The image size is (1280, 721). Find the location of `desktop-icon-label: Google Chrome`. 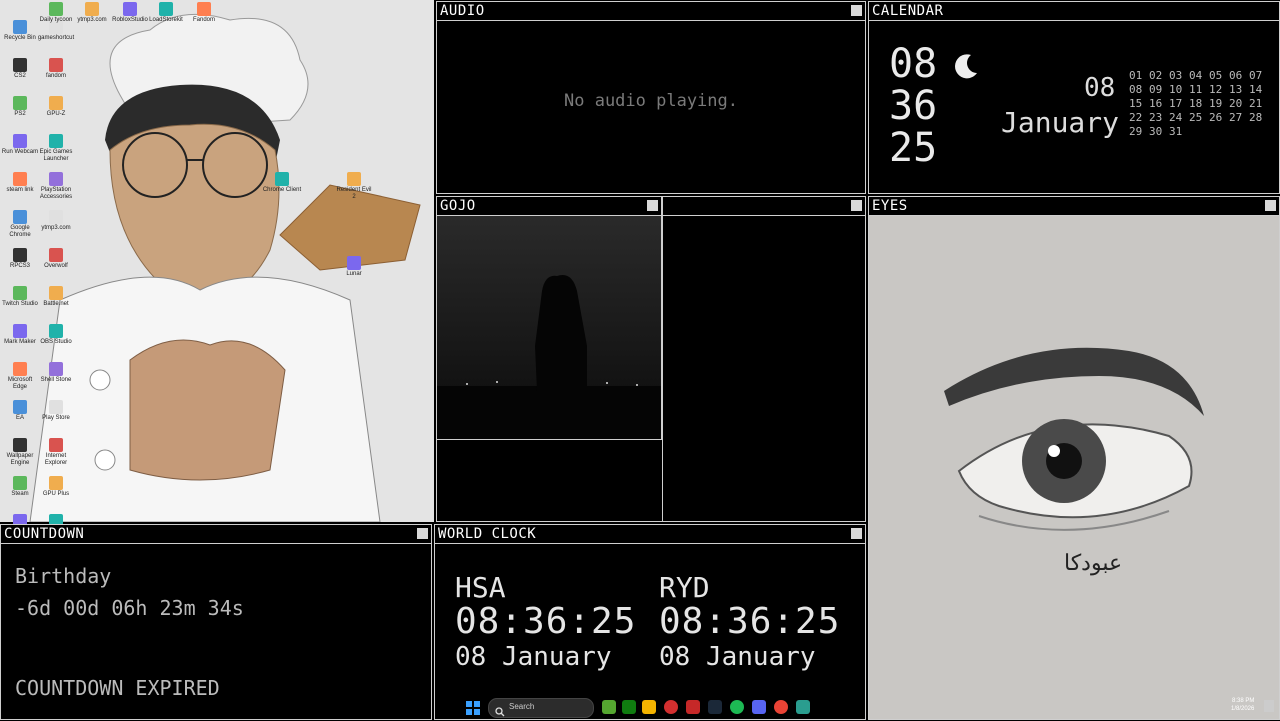

desktop-icon-label: Google Chrome is located at coordinates (20, 231).